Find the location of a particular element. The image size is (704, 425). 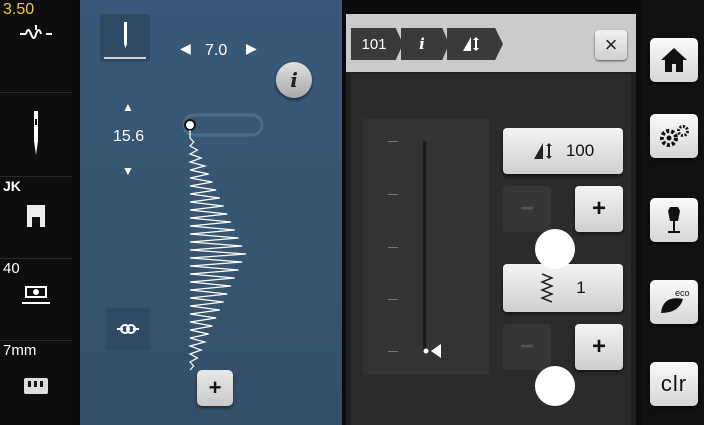

home-icon is located at coordinates (674, 60).